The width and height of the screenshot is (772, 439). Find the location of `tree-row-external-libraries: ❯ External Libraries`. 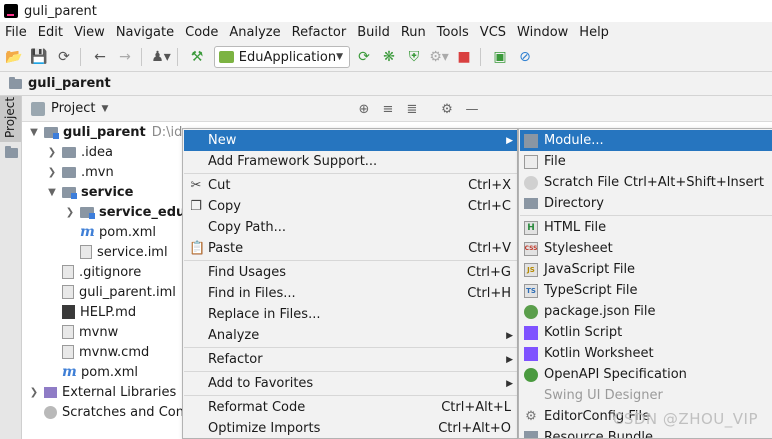

tree-row-external-libraries: ❯ External Libraries is located at coordinates (102, 392).